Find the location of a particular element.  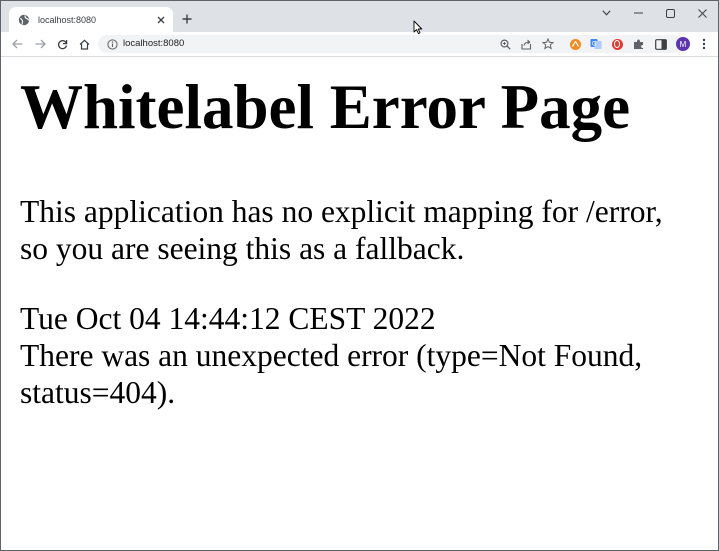

extensions-puzzle-icon is located at coordinates (639, 44).